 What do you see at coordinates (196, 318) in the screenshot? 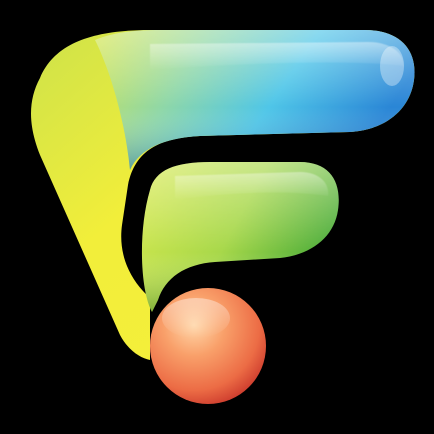
I see `f-ball-gloss` at bounding box center [196, 318].